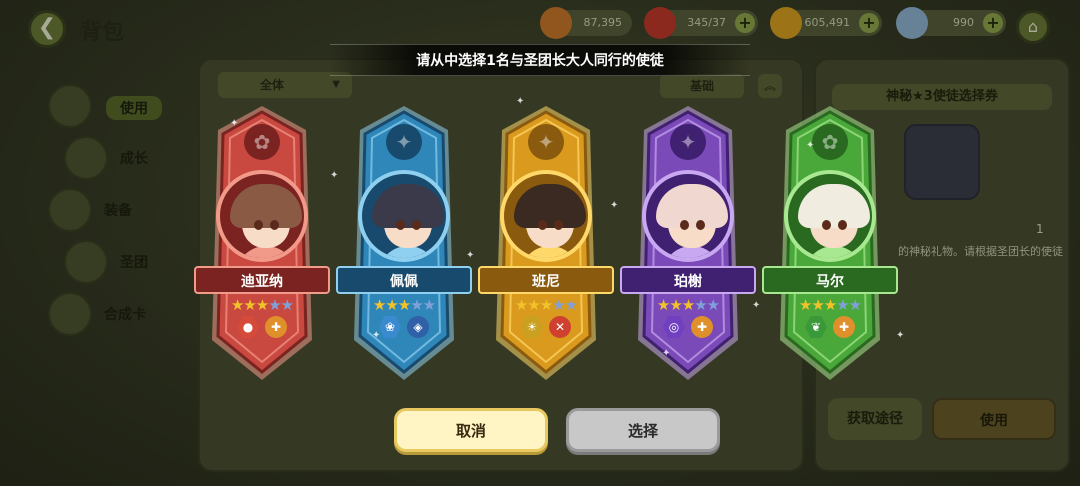 This screenshot has width=1080, height=486. What do you see at coordinates (546, 280) in the screenshot?
I see `character-name: 班尼` at bounding box center [546, 280].